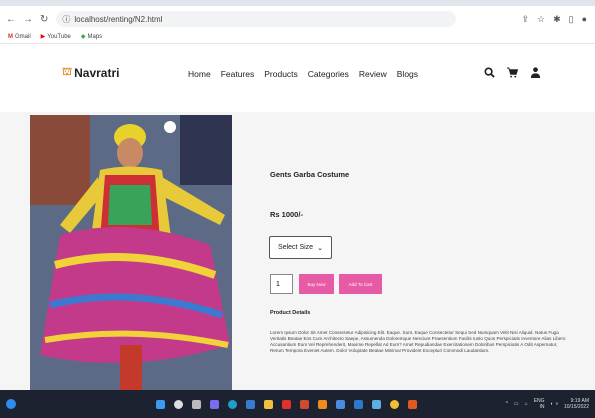 The width and height of the screenshot is (595, 418). I want to click on info-icon: ⓘ, so click(66, 19).